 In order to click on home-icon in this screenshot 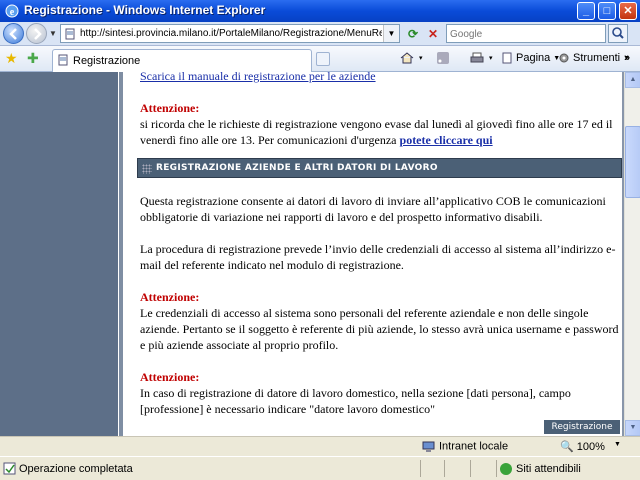, I will do `click(407, 58)`.